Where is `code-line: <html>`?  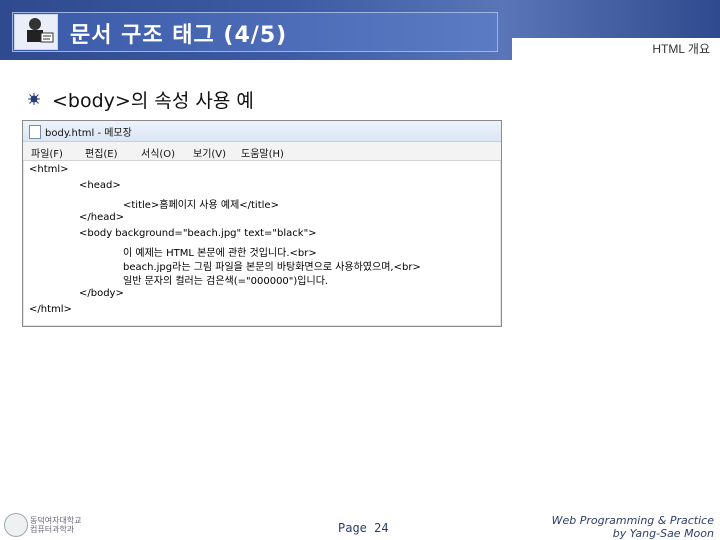 code-line: <html> is located at coordinates (49, 169).